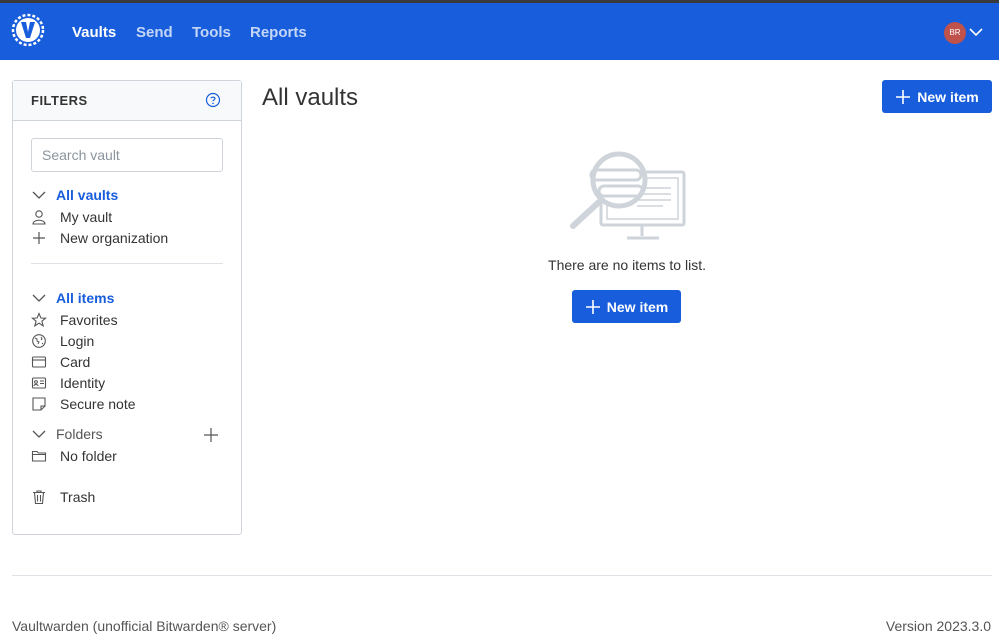 The width and height of the screenshot is (999, 639). I want to click on sticky-note-icon, so click(39, 404).